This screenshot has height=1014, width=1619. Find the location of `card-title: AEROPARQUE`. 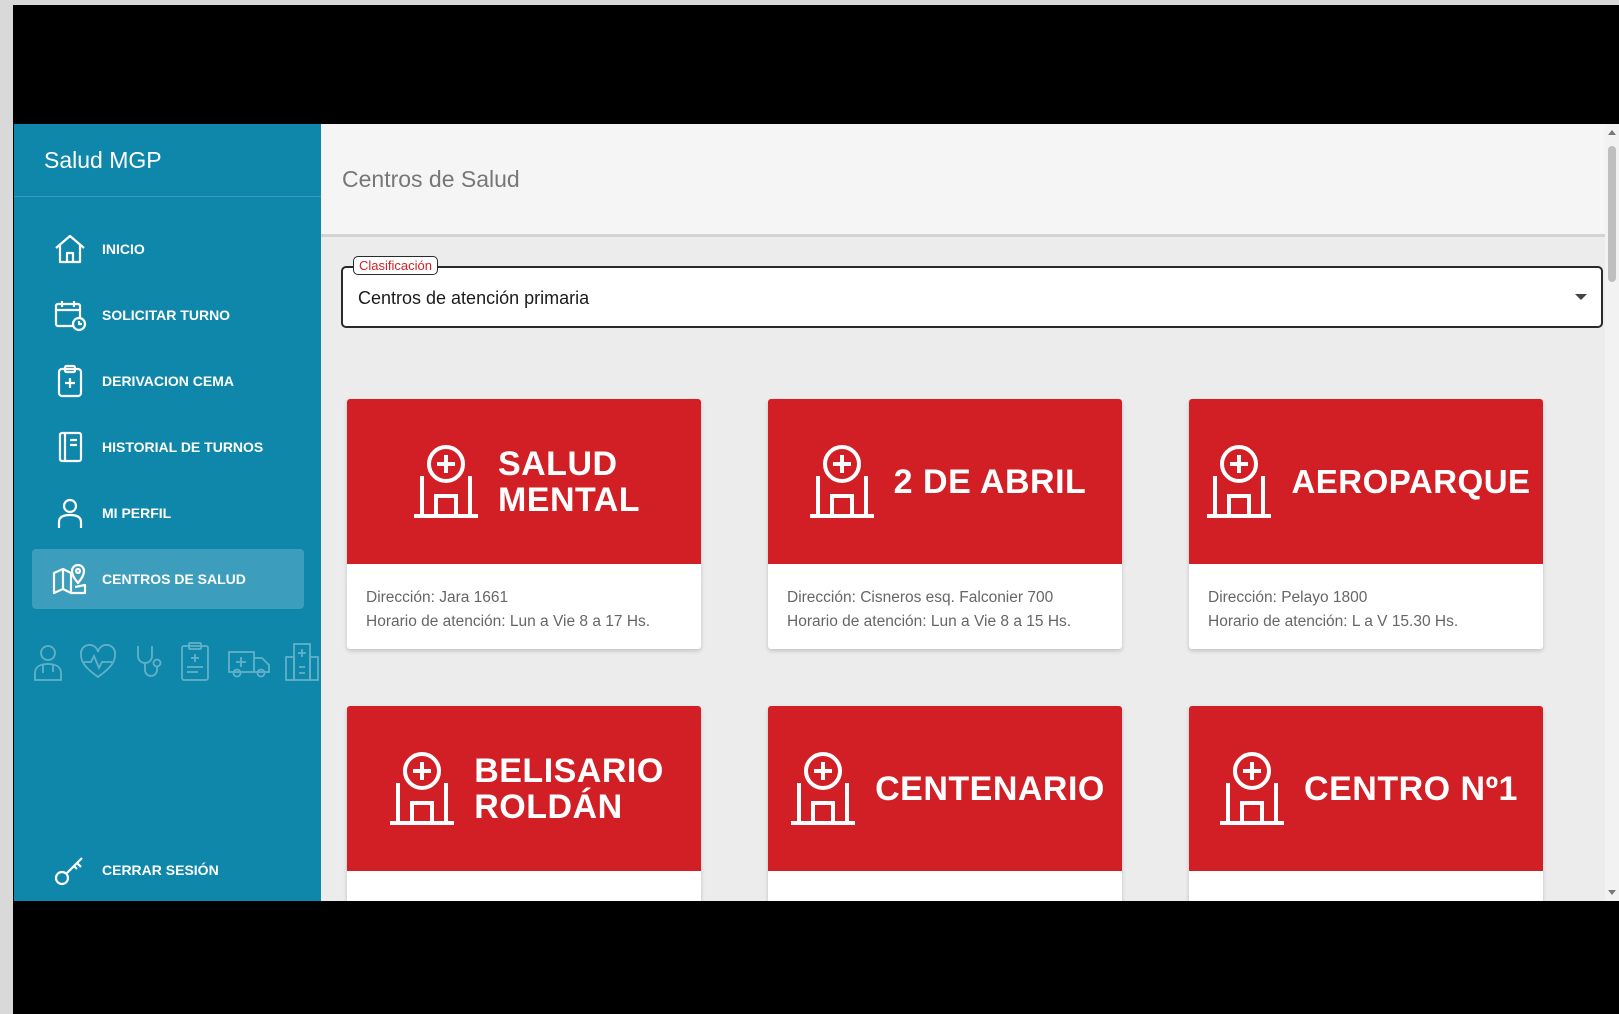

card-title: AEROPARQUE is located at coordinates (1411, 481).